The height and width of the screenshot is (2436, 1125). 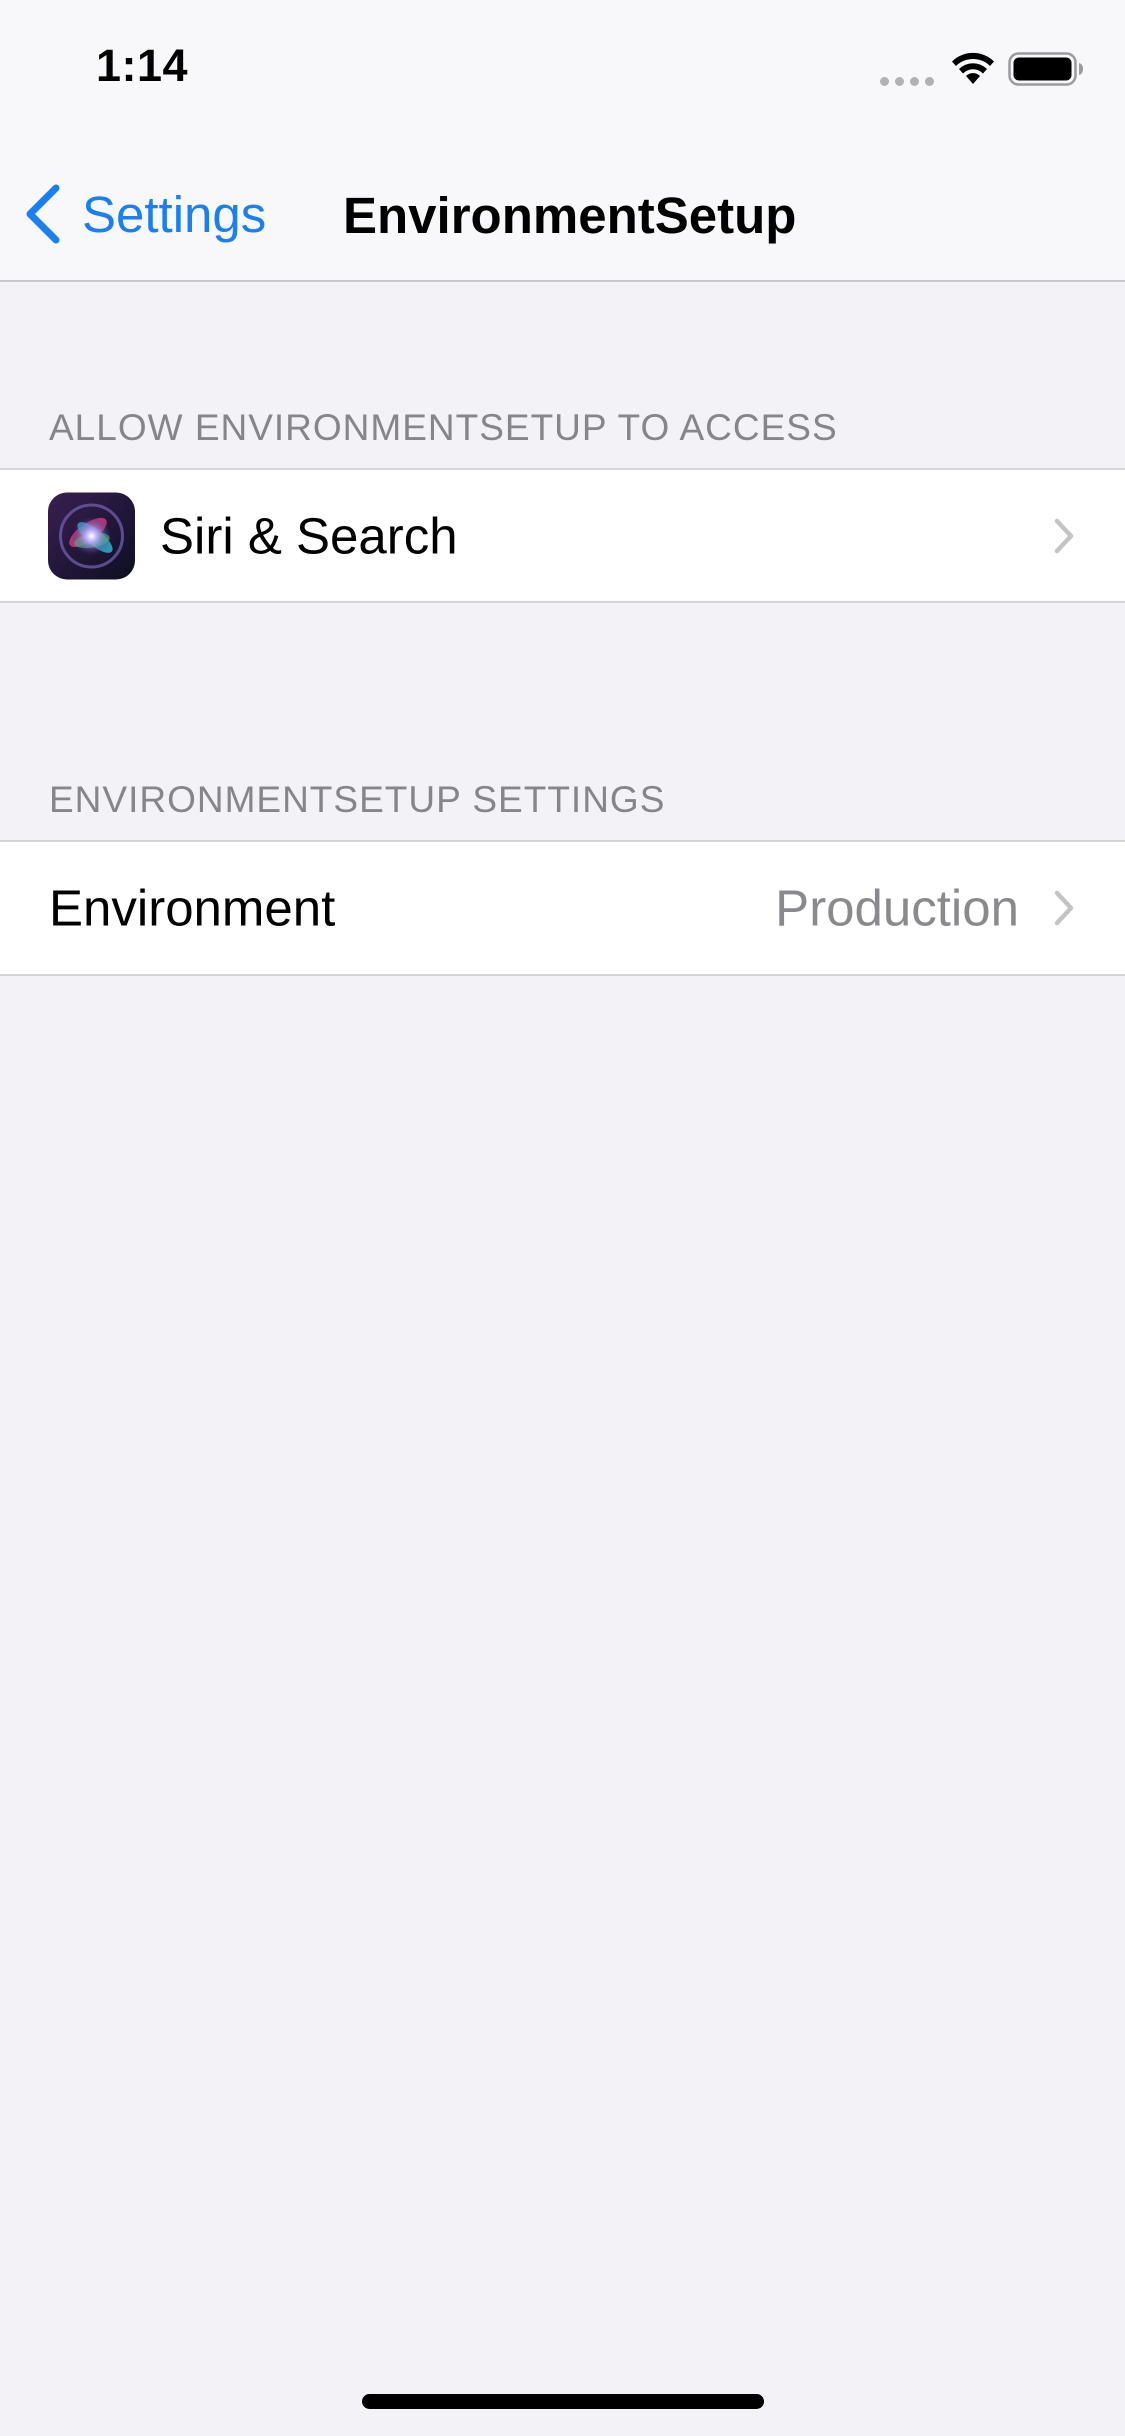 I want to click on siri-search-row: Siri & Search, so click(x=562, y=535).